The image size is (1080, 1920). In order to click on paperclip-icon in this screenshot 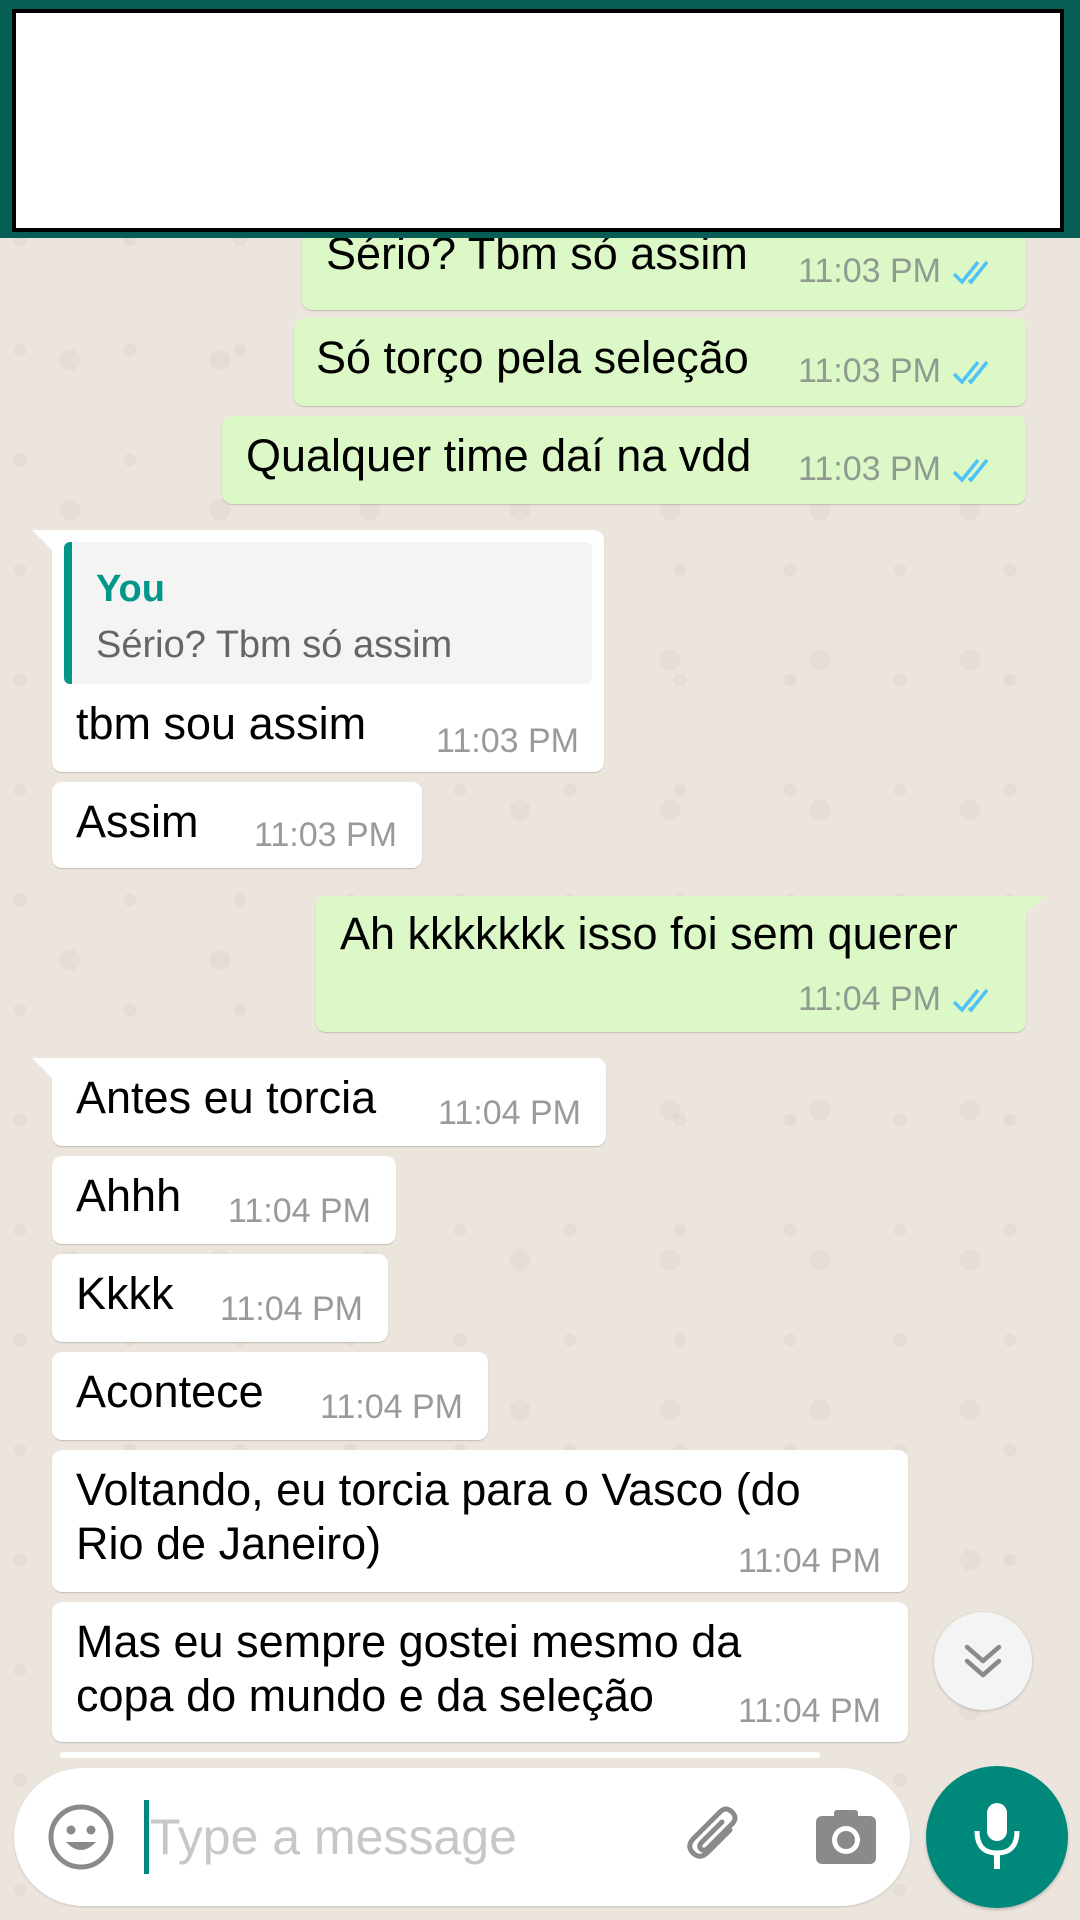, I will do `click(717, 1837)`.